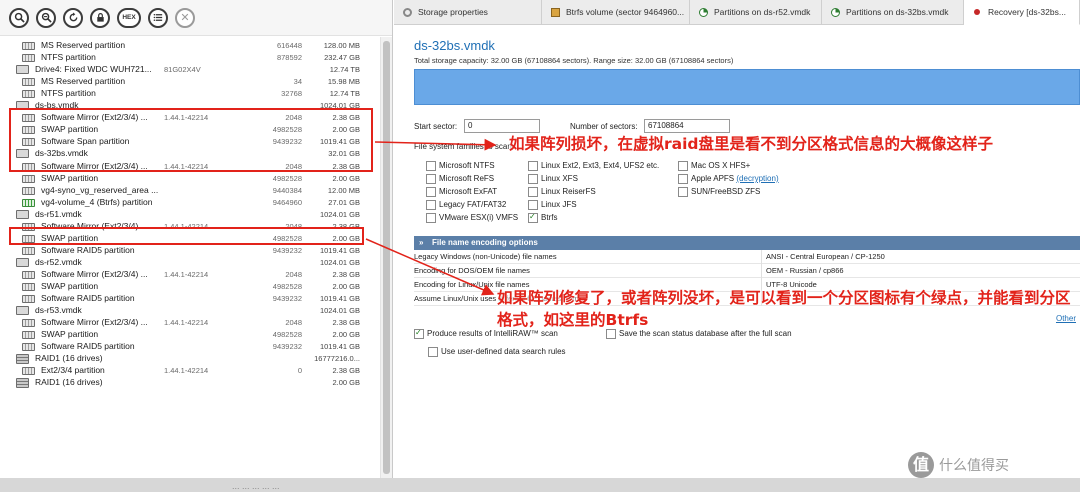 The image size is (1080, 492). Describe the element at coordinates (190, 383) in the screenshot. I see `tree-item-raid: RAID1 (16 drives) 2.00 GB` at that location.